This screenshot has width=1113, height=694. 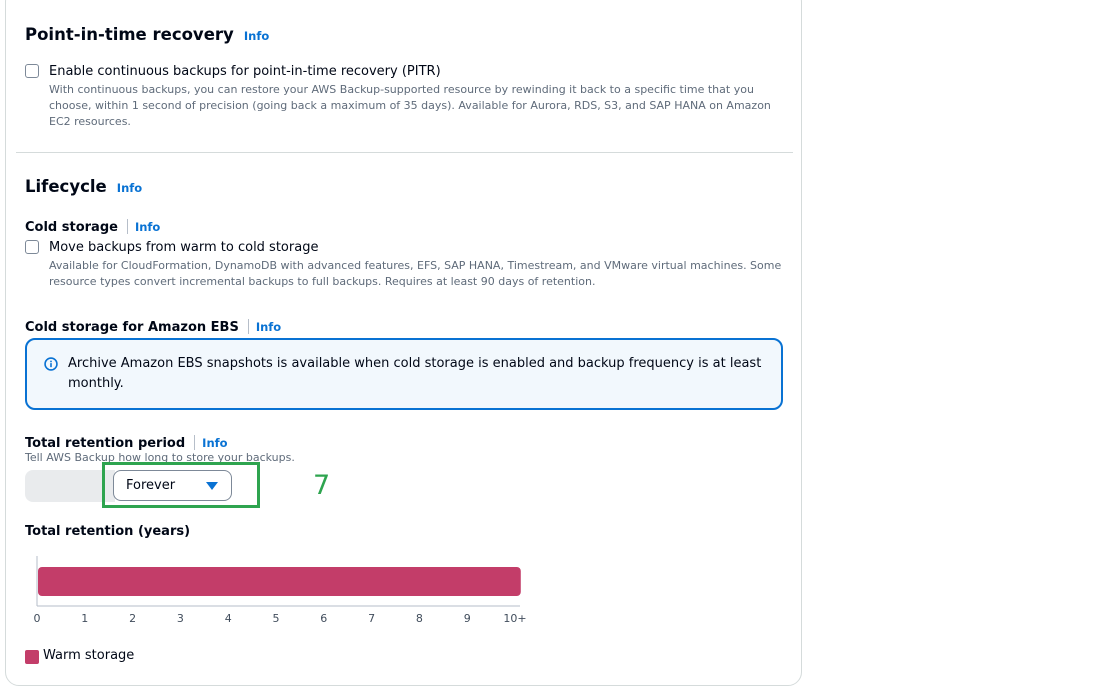 I want to click on retention-period-header: Total retention period Info, so click(x=126, y=441).